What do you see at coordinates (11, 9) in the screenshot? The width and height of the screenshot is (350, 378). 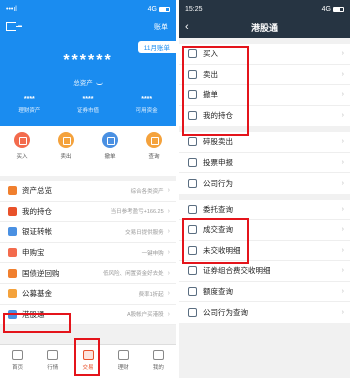 I see `signal-indicator: •••ıl` at bounding box center [11, 9].